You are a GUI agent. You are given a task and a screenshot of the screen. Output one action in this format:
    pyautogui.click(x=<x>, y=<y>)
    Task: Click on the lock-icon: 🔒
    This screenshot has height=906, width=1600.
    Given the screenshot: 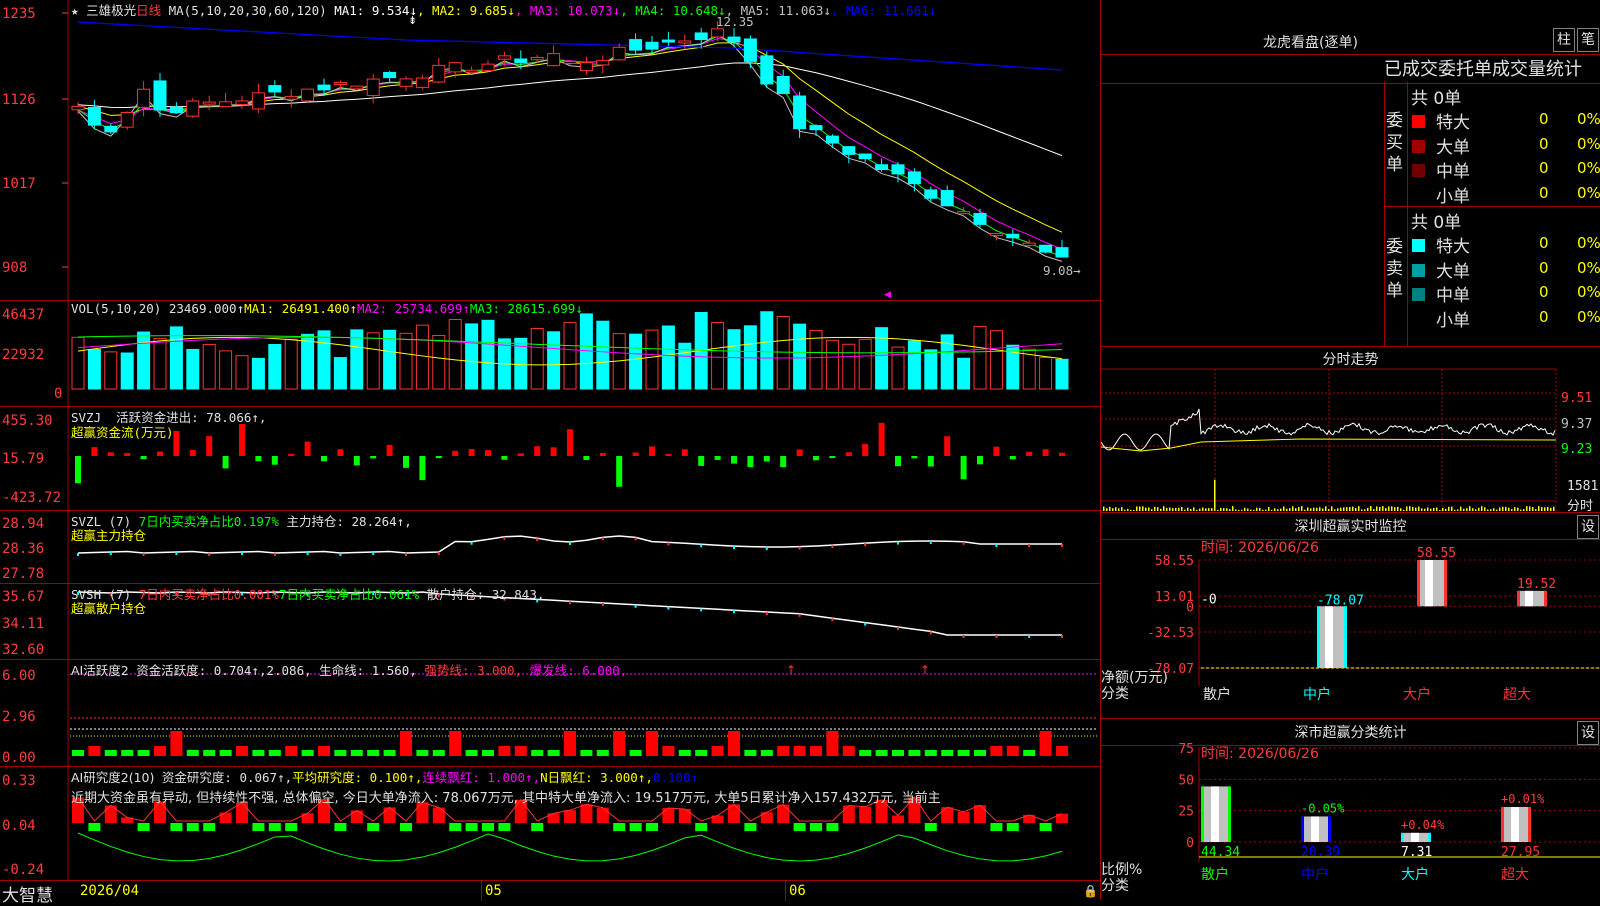 What is the action you would take?
    pyautogui.click(x=1090, y=891)
    